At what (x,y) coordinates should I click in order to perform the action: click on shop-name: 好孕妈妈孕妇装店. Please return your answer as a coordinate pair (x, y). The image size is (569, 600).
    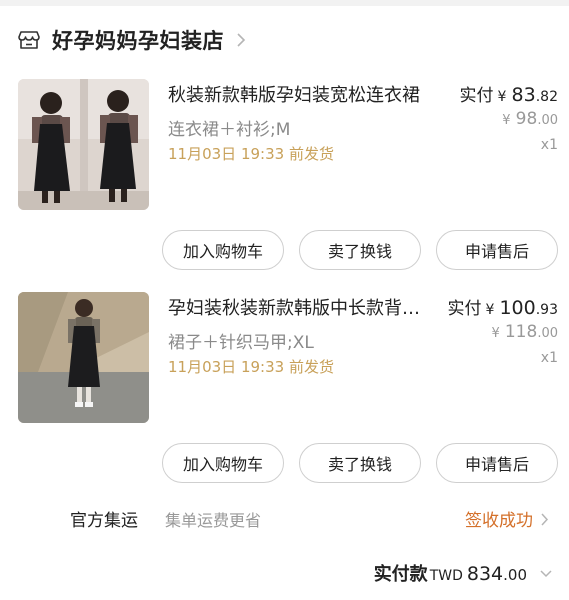
    Looking at the image, I should click on (138, 41).